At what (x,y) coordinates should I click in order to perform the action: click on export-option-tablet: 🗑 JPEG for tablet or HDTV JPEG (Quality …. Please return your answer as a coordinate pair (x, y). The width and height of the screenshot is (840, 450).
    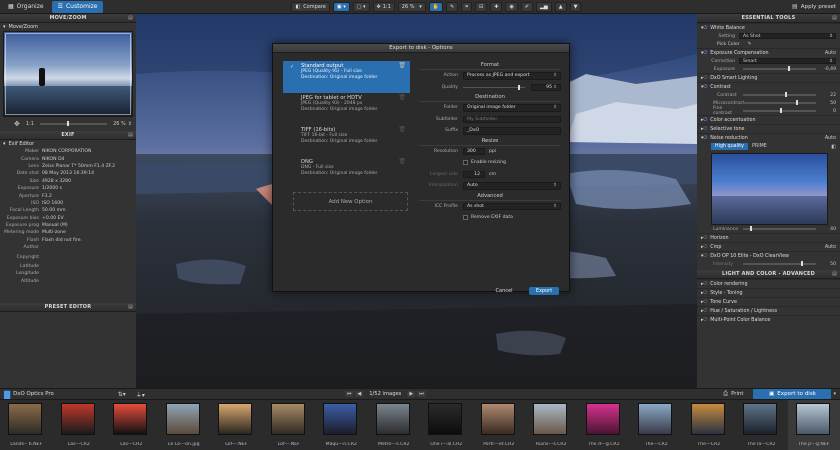
    Looking at the image, I should click on (346, 109).